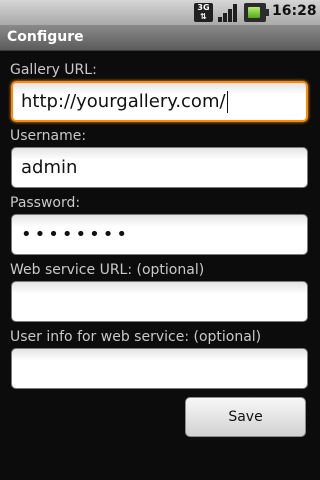  What do you see at coordinates (160, 38) in the screenshot?
I see `title-bar: Configure` at bounding box center [160, 38].